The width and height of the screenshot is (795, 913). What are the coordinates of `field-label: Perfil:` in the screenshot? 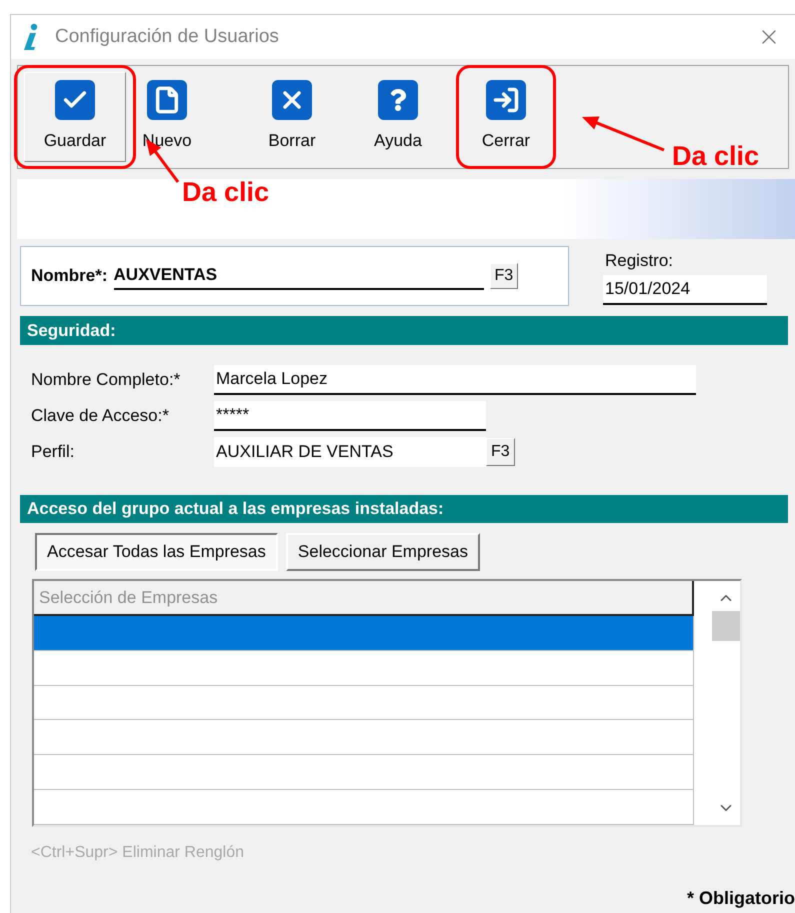 It's located at (53, 452).